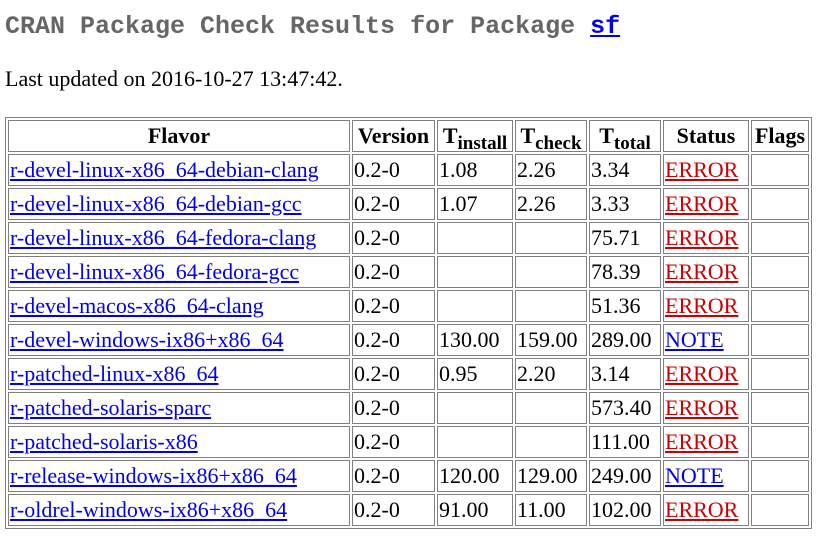 Image resolution: width=839 pixels, height=558 pixels. What do you see at coordinates (154, 271) in the screenshot?
I see `flavor-link: r-devel-linux-x86_64-fedora-gcc` at bounding box center [154, 271].